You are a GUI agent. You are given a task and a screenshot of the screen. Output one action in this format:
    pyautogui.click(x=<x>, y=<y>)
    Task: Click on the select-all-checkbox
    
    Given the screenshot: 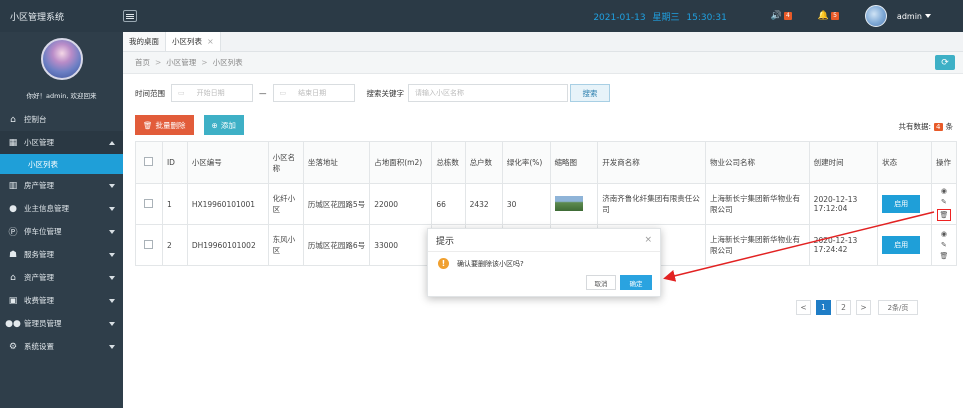 What is the action you would take?
    pyautogui.click(x=149, y=161)
    